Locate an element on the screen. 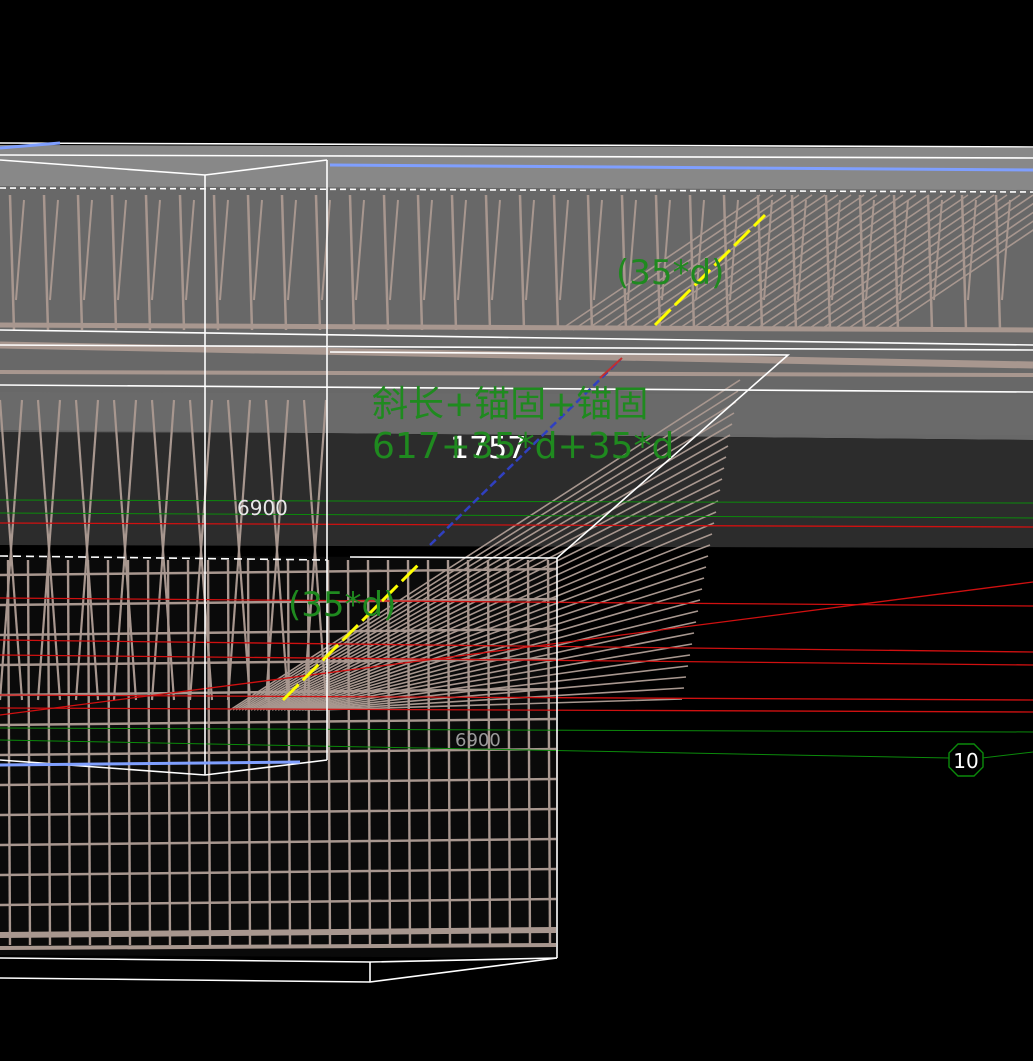 This screenshot has width=1033, height=1061. formula-line-2: 617+35*d+35*d is located at coordinates (523, 446).